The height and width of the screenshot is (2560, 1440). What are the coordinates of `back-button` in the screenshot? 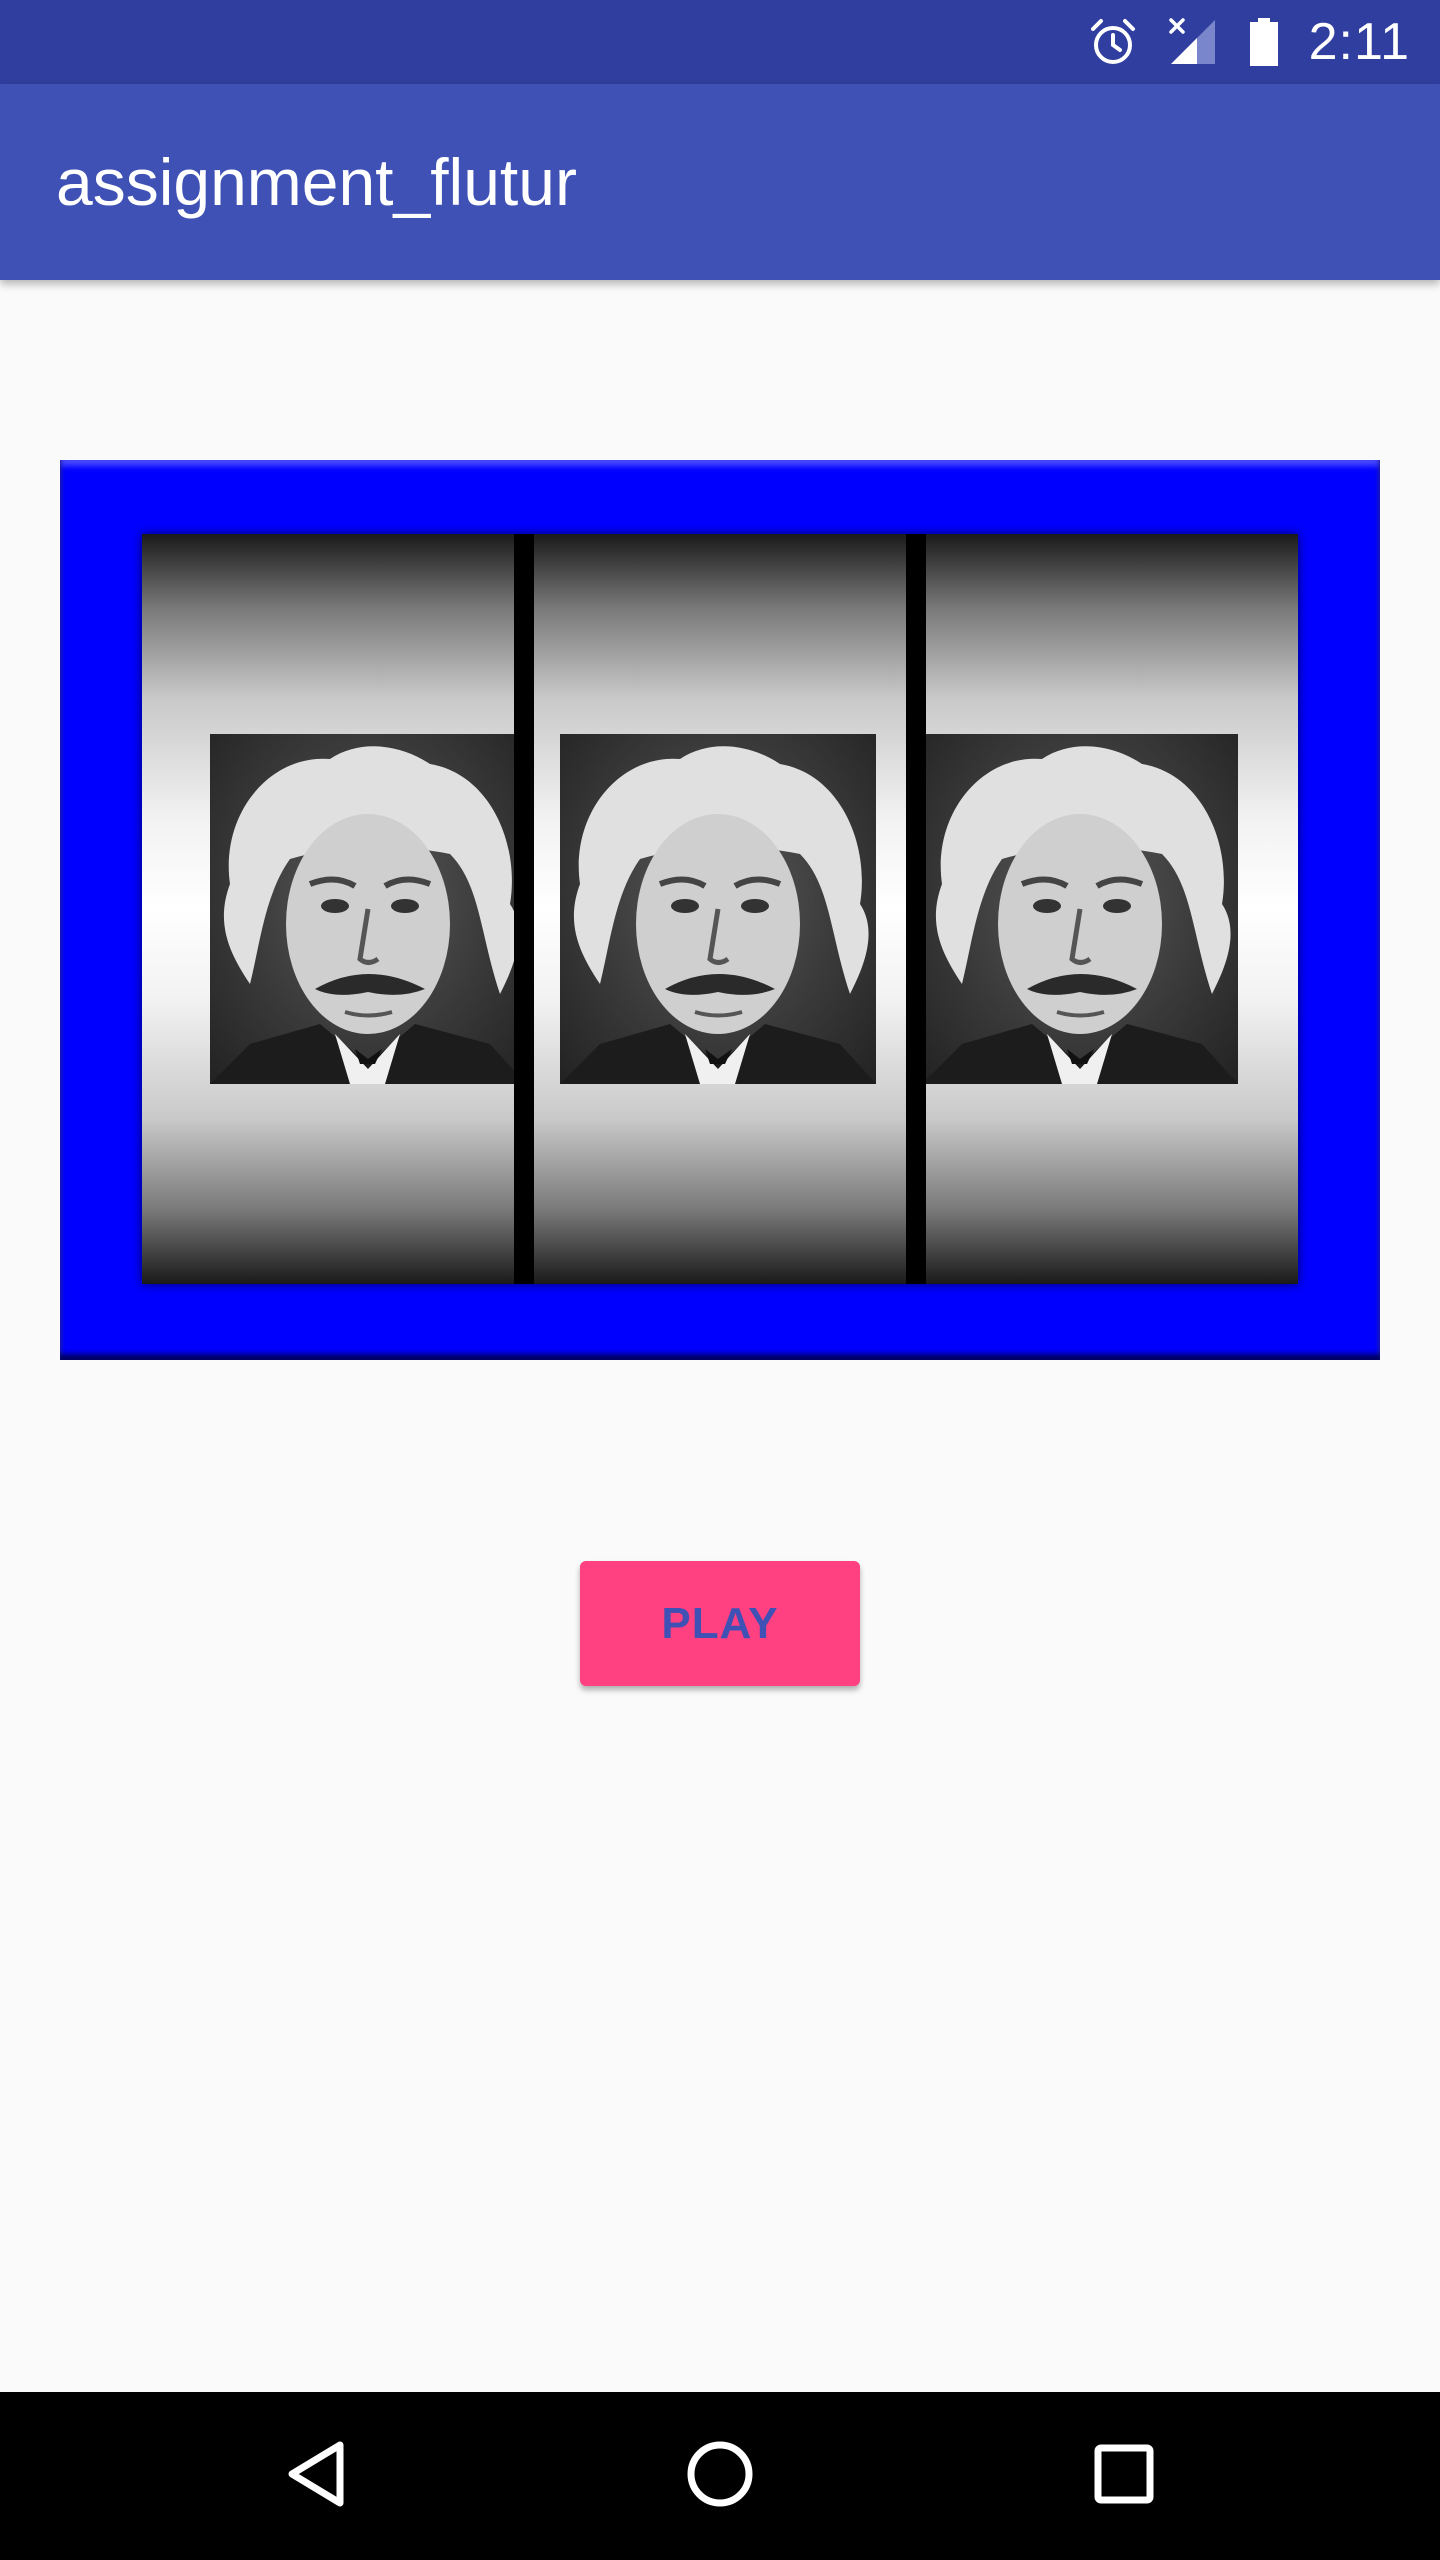 It's located at (316, 2476).